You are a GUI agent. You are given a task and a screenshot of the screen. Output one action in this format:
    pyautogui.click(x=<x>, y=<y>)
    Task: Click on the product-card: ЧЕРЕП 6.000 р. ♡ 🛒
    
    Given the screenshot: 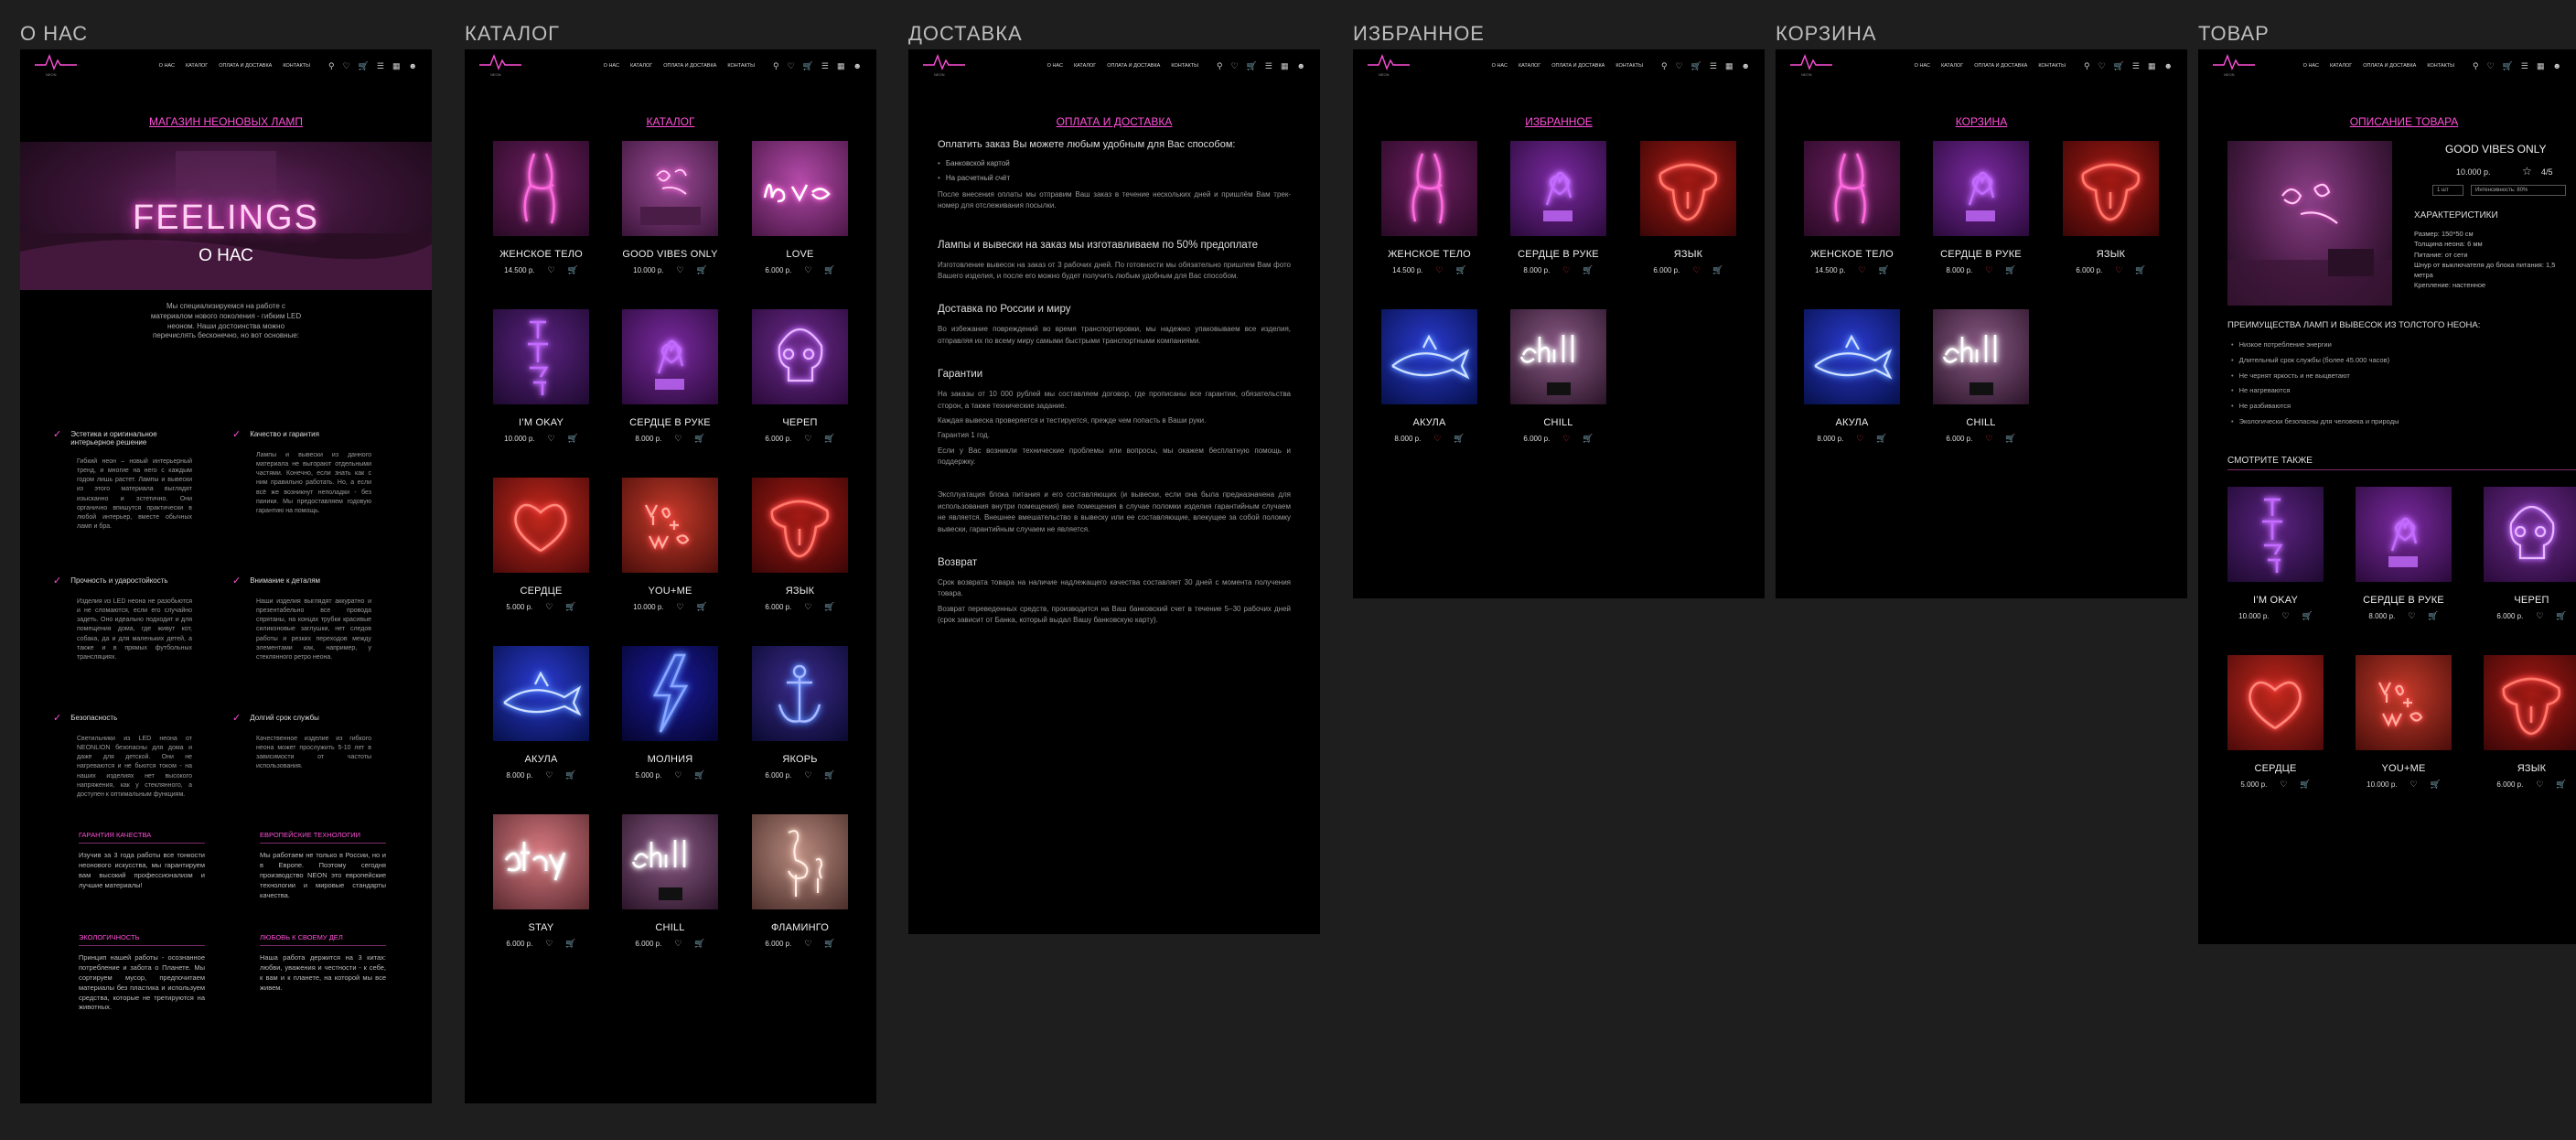 What is the action you would take?
    pyautogui.click(x=800, y=376)
    